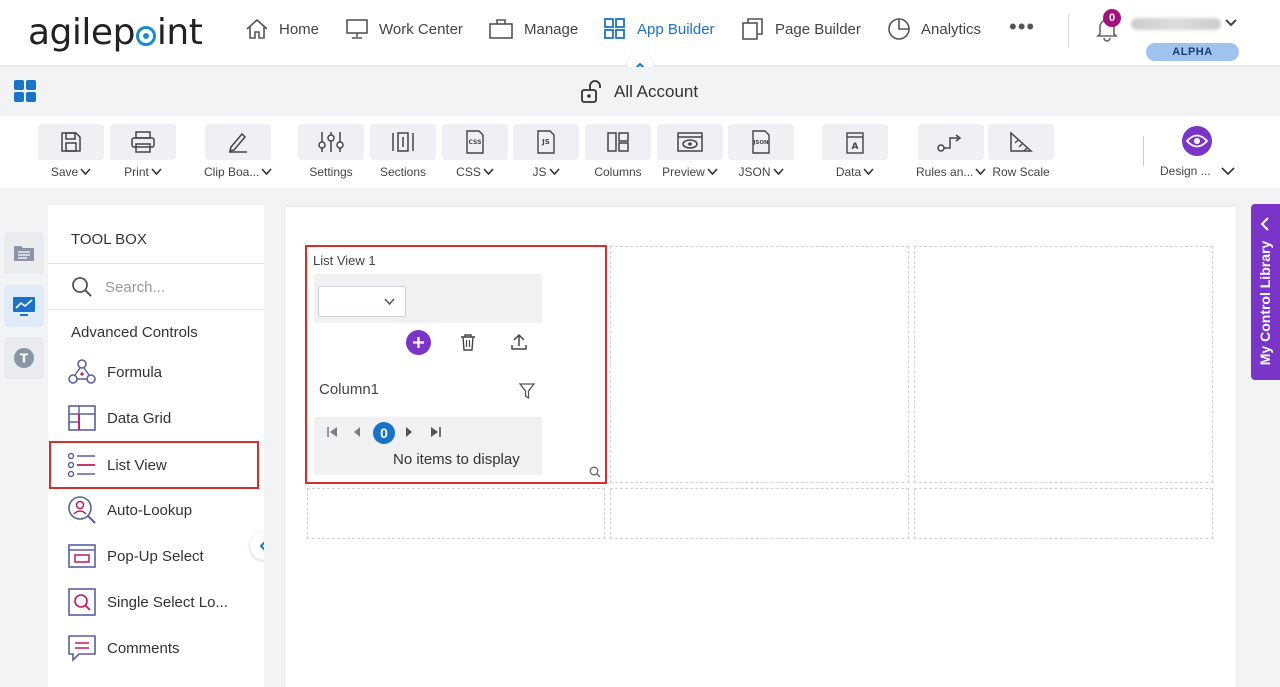 Image resolution: width=1280 pixels, height=687 pixels. I want to click on nav-work-center: Work Center, so click(404, 29).